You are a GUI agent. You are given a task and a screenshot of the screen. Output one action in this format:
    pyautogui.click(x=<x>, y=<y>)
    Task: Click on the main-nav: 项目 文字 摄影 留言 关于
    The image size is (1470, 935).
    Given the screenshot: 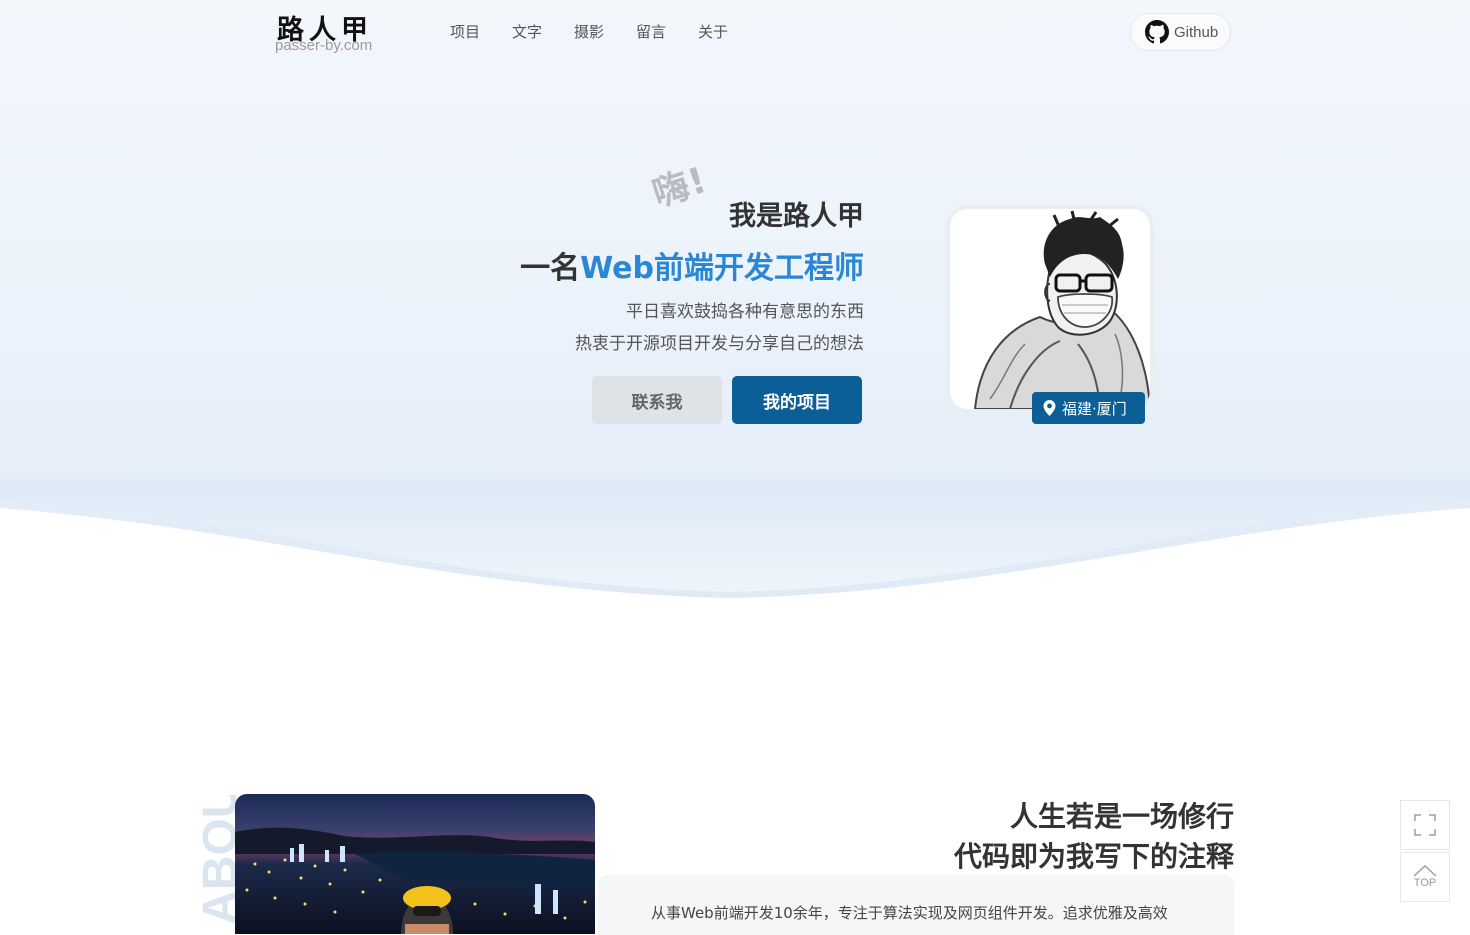 What is the action you would take?
    pyautogui.click(x=605, y=31)
    